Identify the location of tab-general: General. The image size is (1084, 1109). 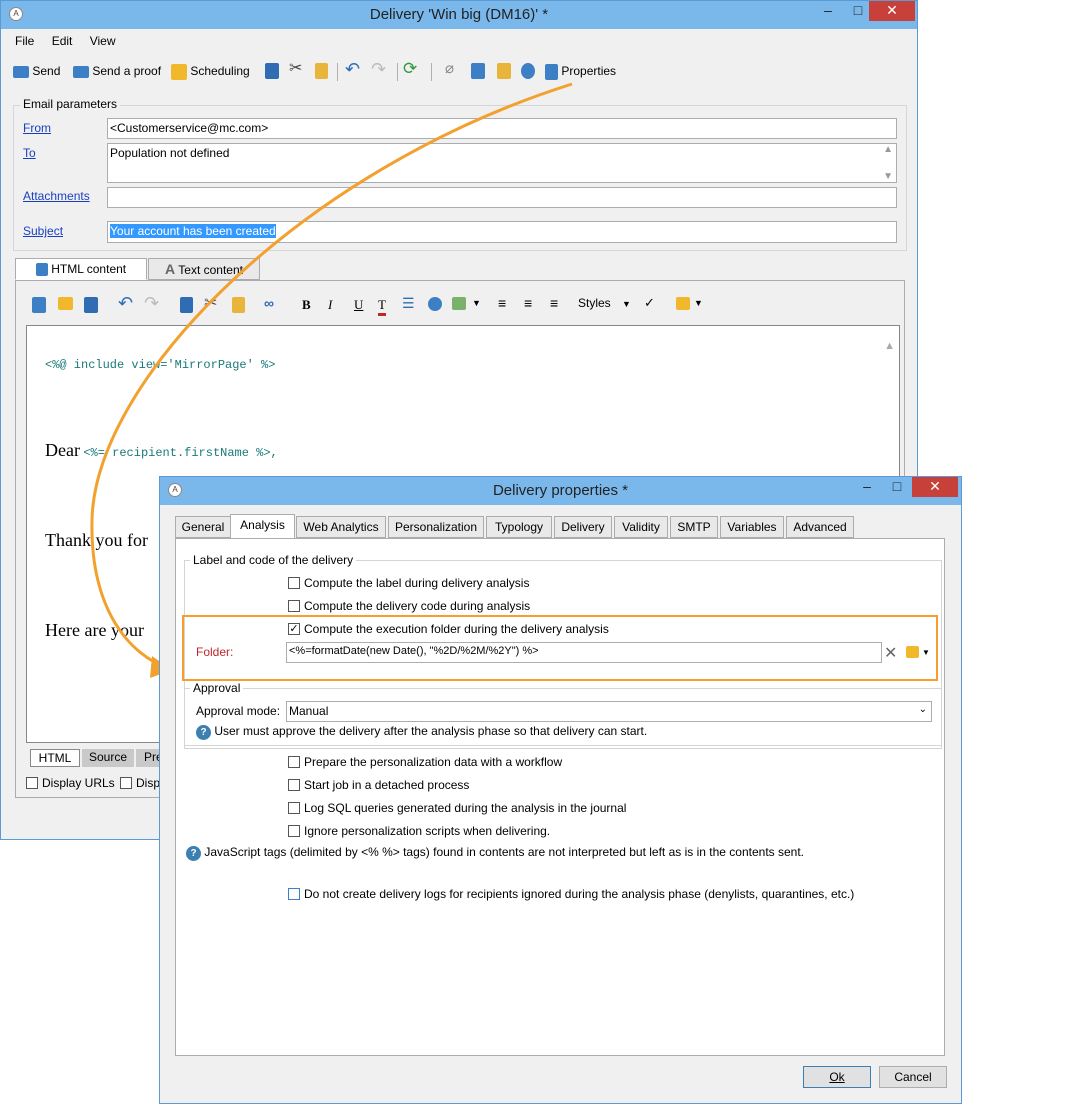
(203, 527).